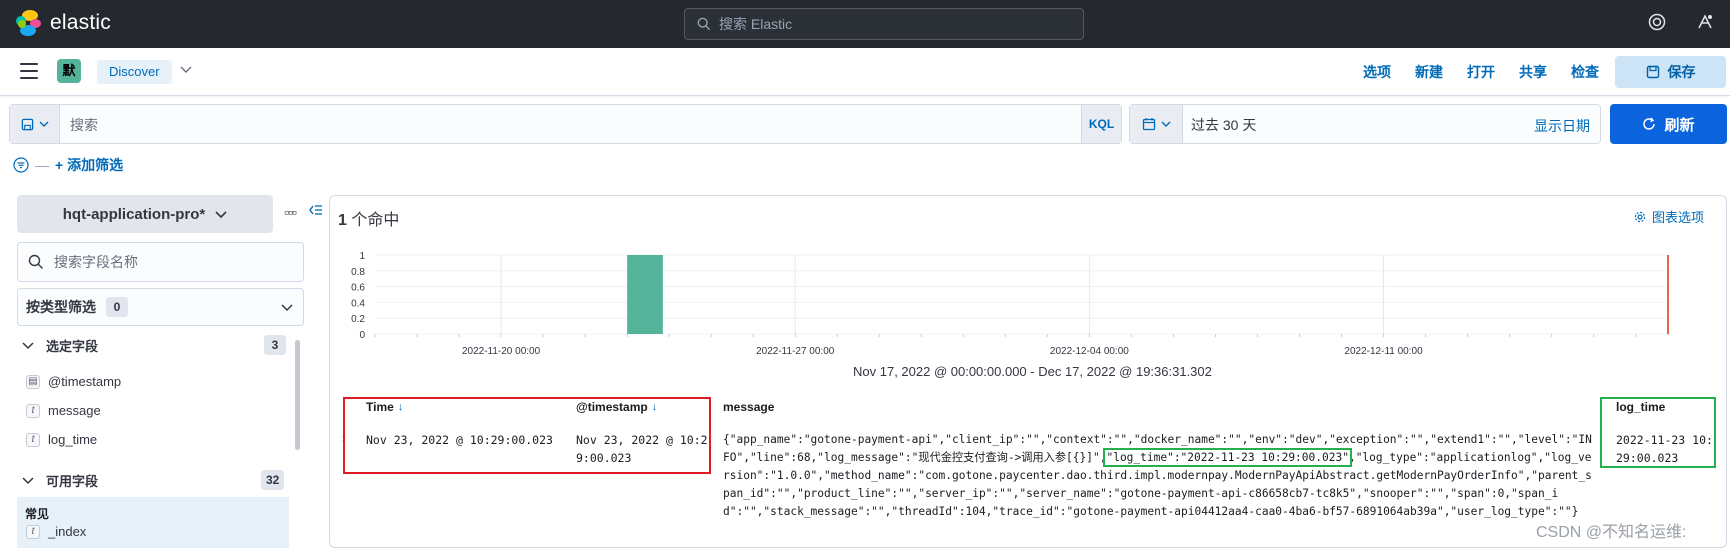 Image resolution: width=1730 pixels, height=548 pixels. Describe the element at coordinates (1429, 72) in the screenshot. I see `nav-new: 新建` at that location.